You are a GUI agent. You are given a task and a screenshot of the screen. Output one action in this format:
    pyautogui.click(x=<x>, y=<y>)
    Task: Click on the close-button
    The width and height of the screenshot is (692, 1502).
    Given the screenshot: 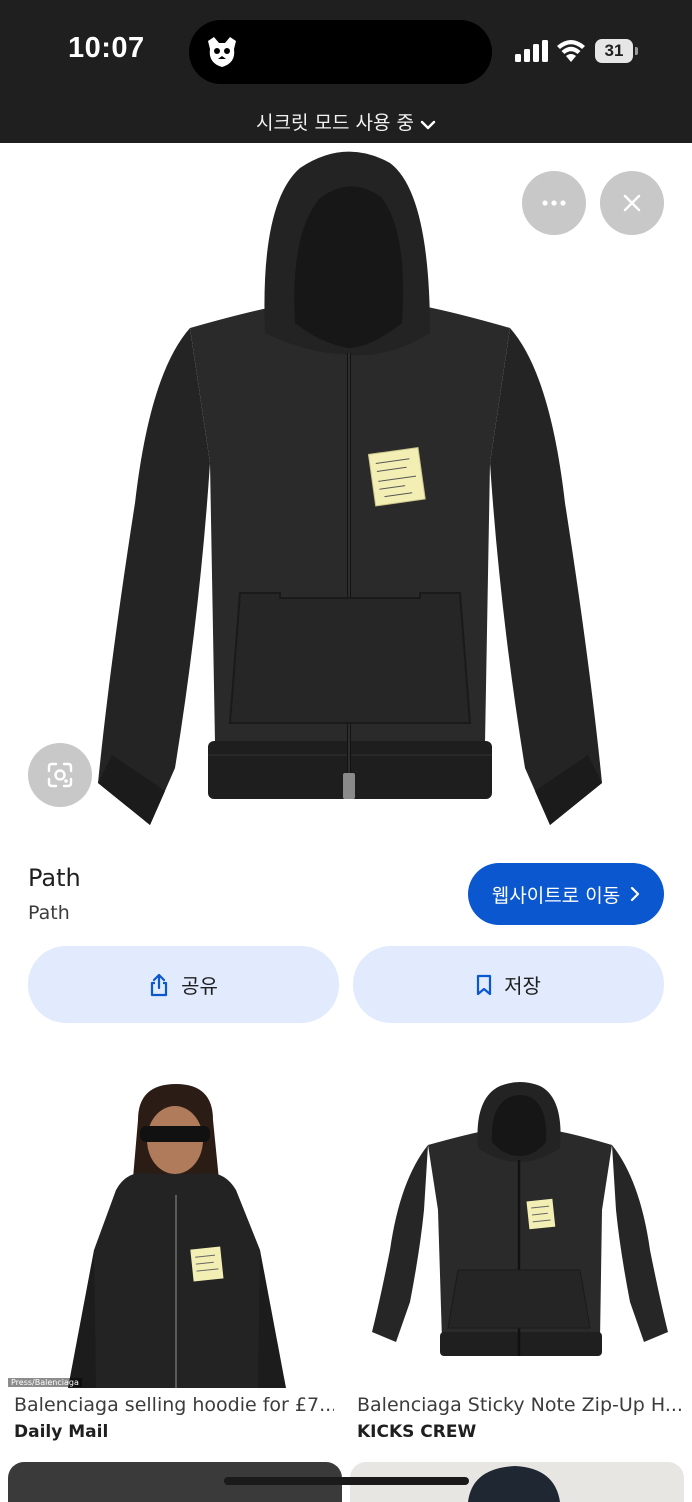 What is the action you would take?
    pyautogui.click(x=632, y=203)
    